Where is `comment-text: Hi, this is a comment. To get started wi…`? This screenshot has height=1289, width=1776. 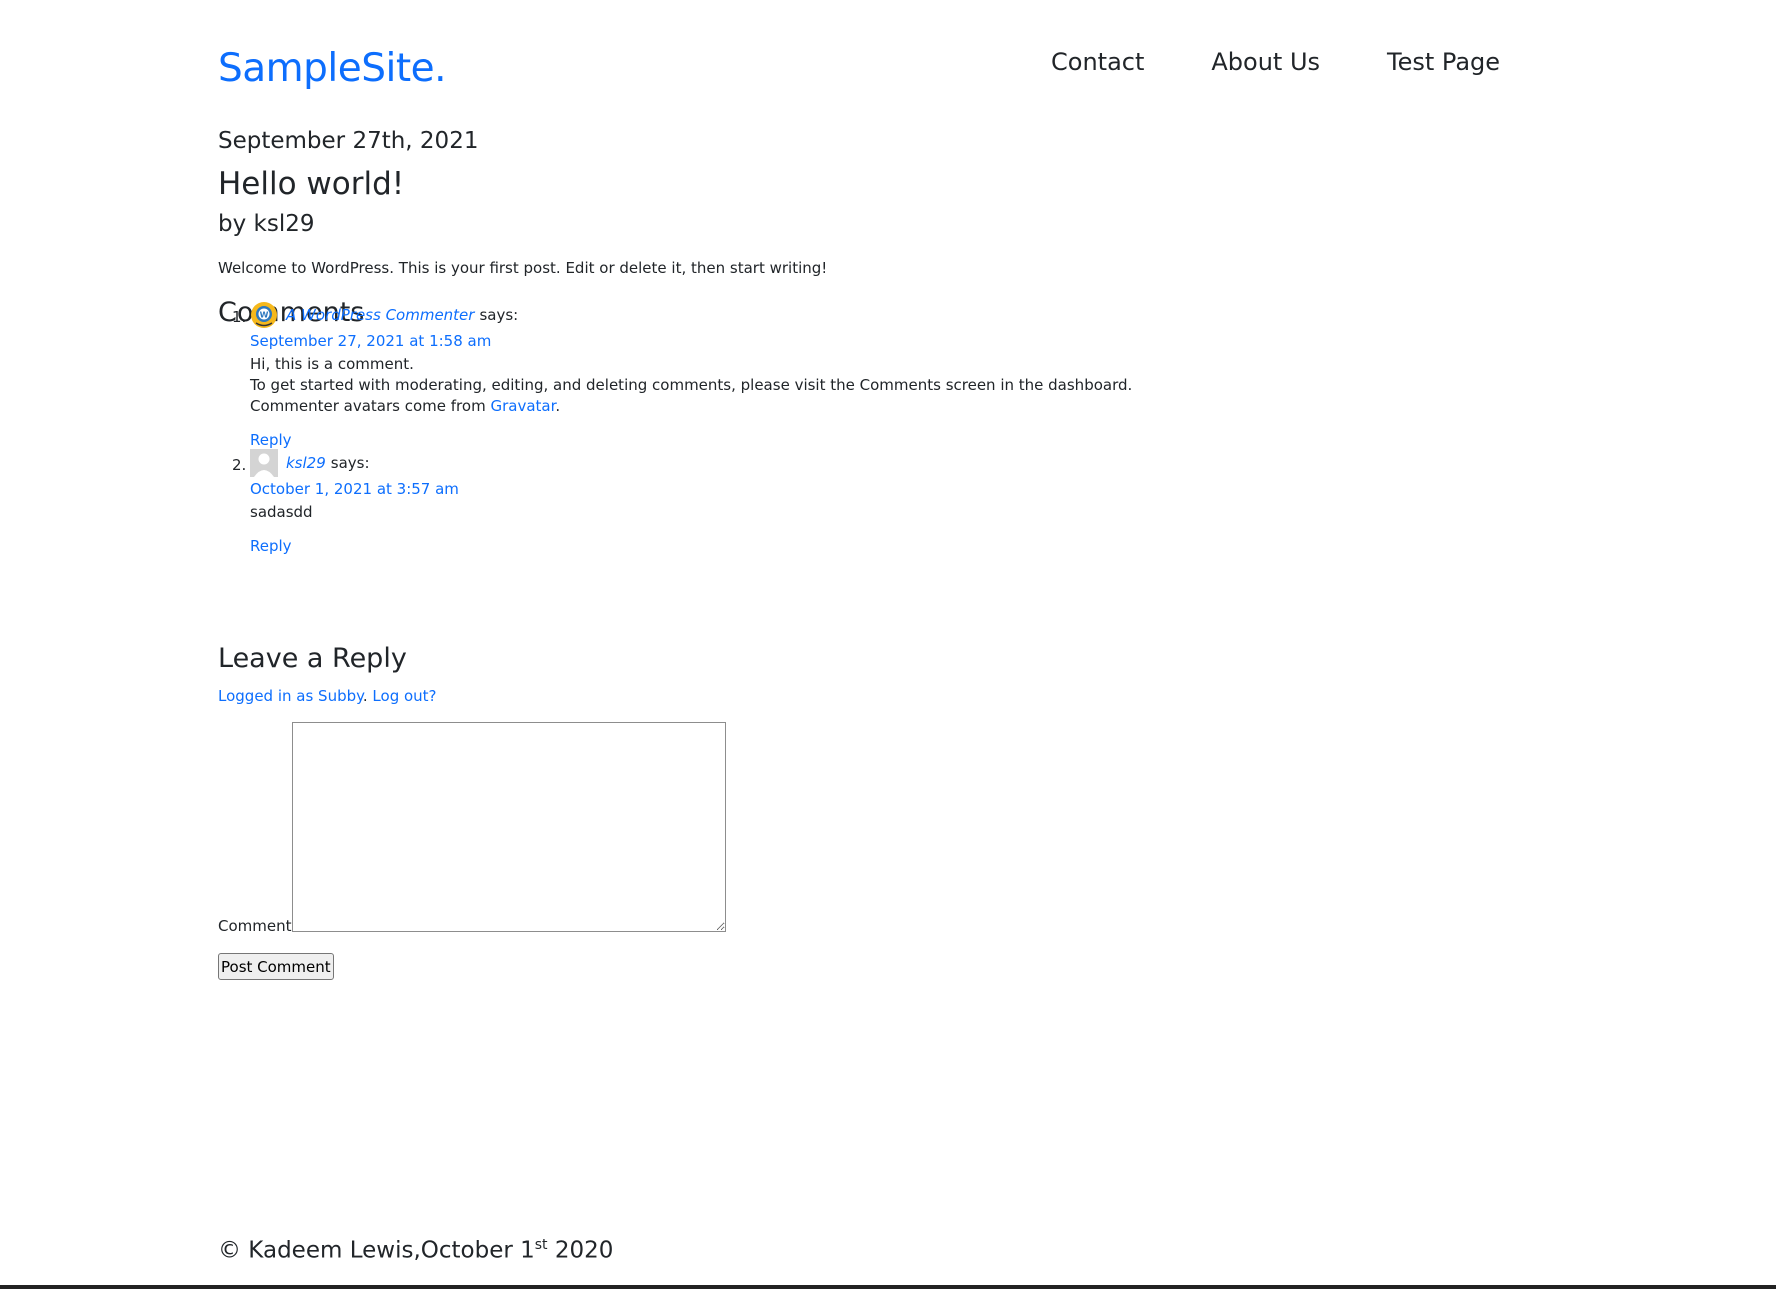 comment-text: Hi, this is a comment. To get started wi… is located at coordinates (700, 385).